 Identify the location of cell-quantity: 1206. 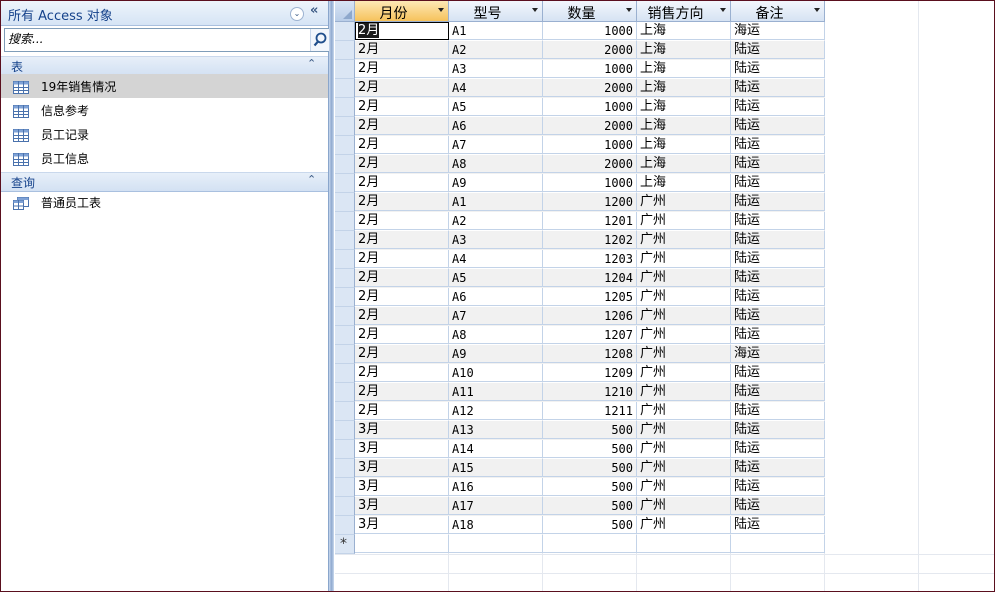
(590, 316).